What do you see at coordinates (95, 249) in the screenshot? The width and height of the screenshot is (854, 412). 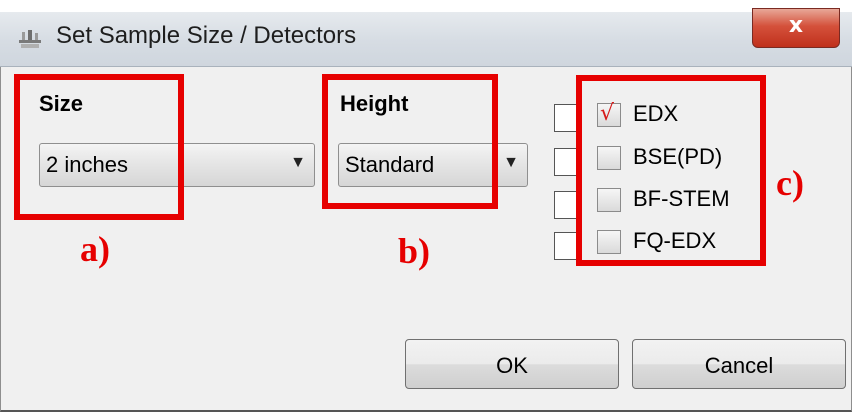 I see `annotation-label-a: a)` at bounding box center [95, 249].